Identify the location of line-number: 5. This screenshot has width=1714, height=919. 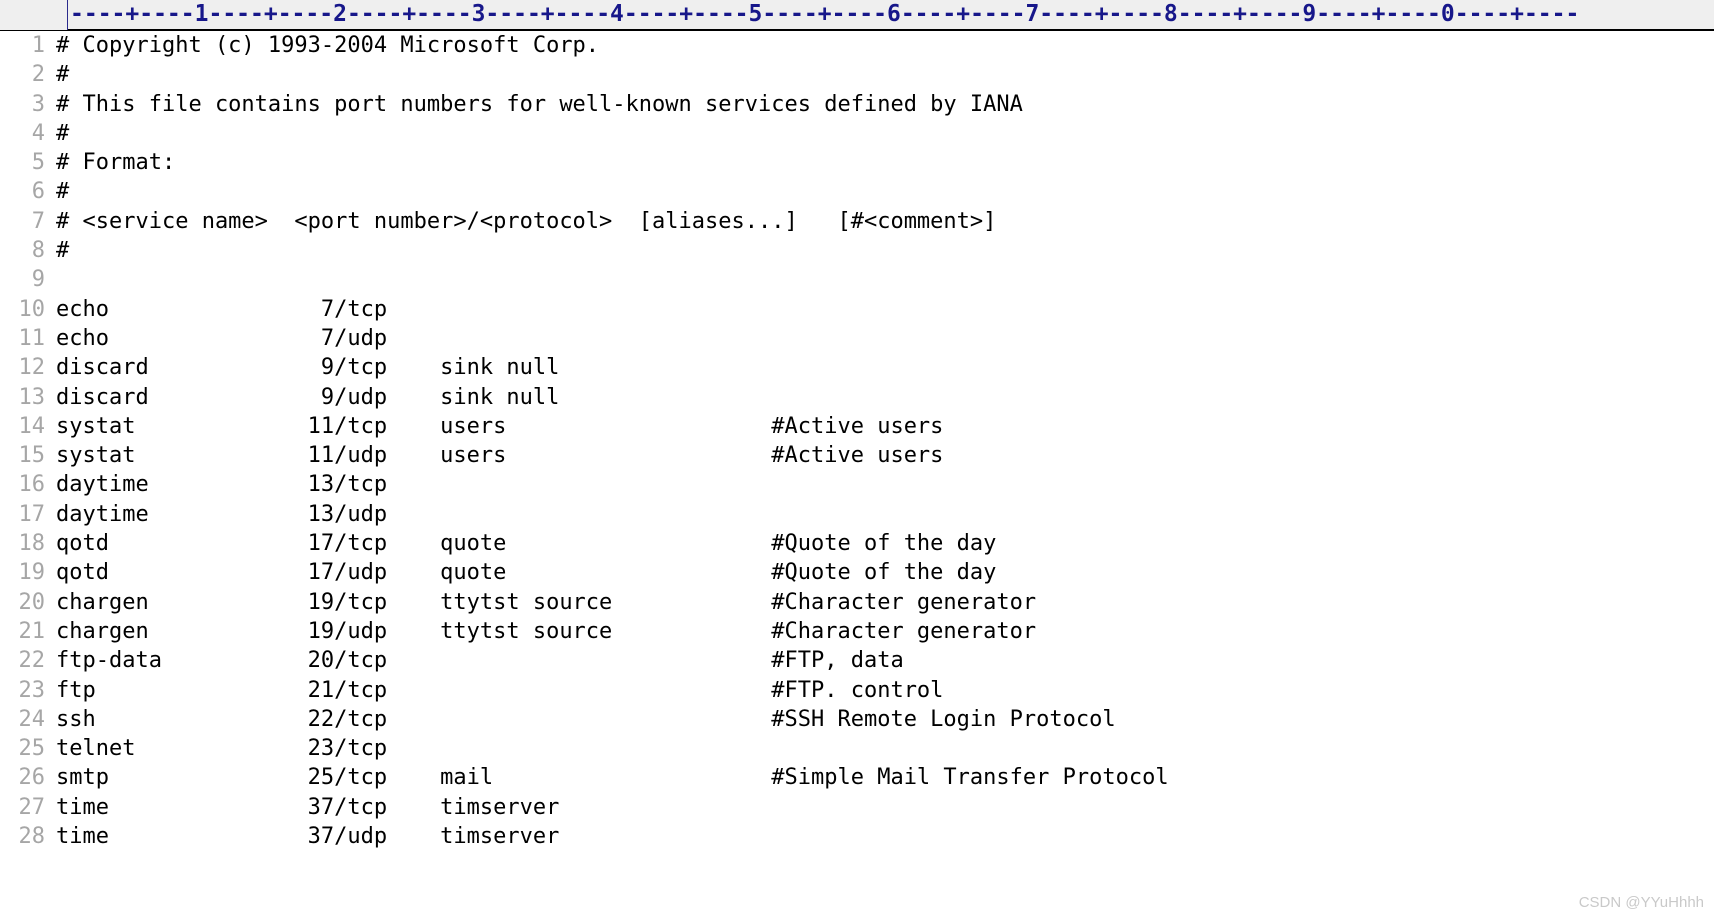
(38, 163).